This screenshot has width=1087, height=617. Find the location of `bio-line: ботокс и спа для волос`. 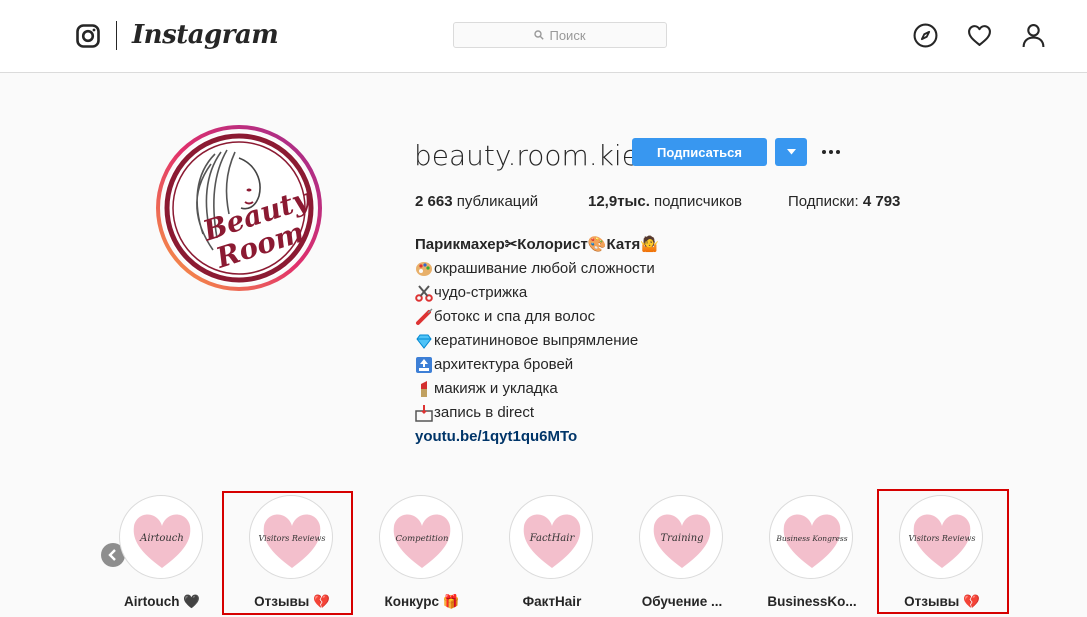

bio-line: ботокс и спа для волос is located at coordinates (537, 317).